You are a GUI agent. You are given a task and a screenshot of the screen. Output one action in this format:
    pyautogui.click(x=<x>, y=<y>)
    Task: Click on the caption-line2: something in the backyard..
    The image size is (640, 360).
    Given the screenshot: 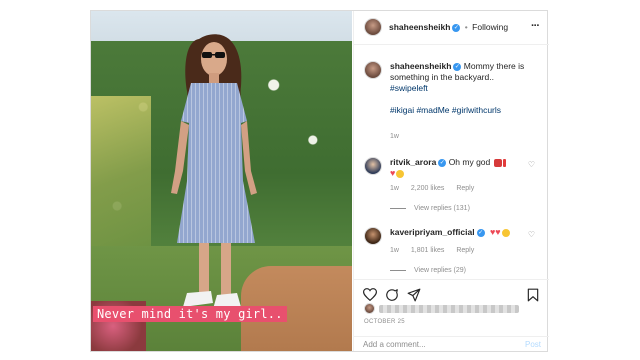 What is the action you would take?
    pyautogui.click(x=442, y=77)
    